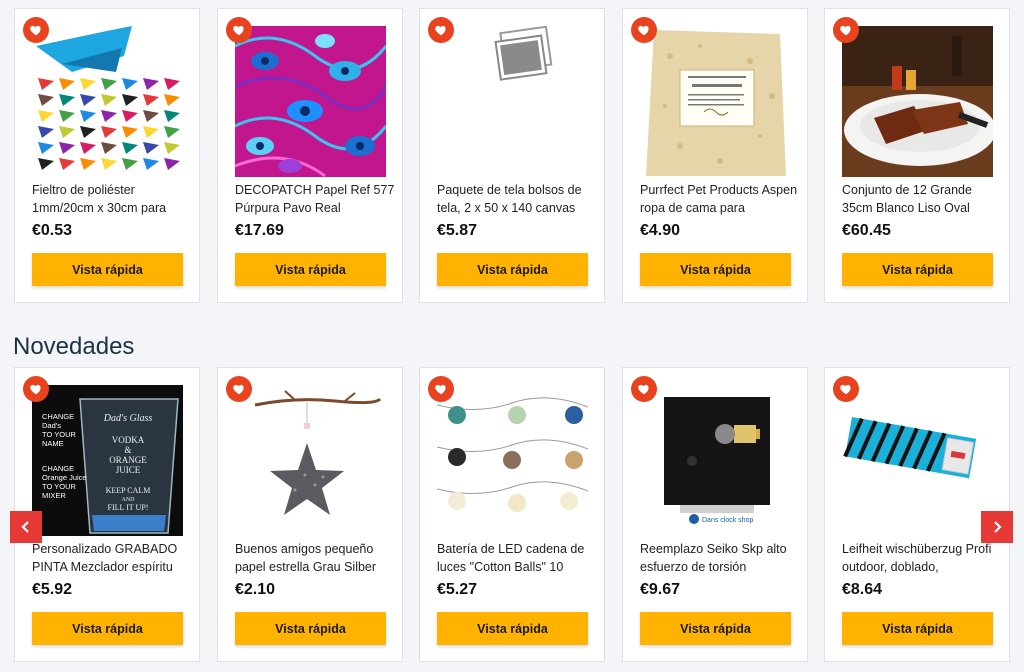 This screenshot has height=672, width=1024. Describe the element at coordinates (259, 230) in the screenshot. I see `product-price: €17.69` at that location.